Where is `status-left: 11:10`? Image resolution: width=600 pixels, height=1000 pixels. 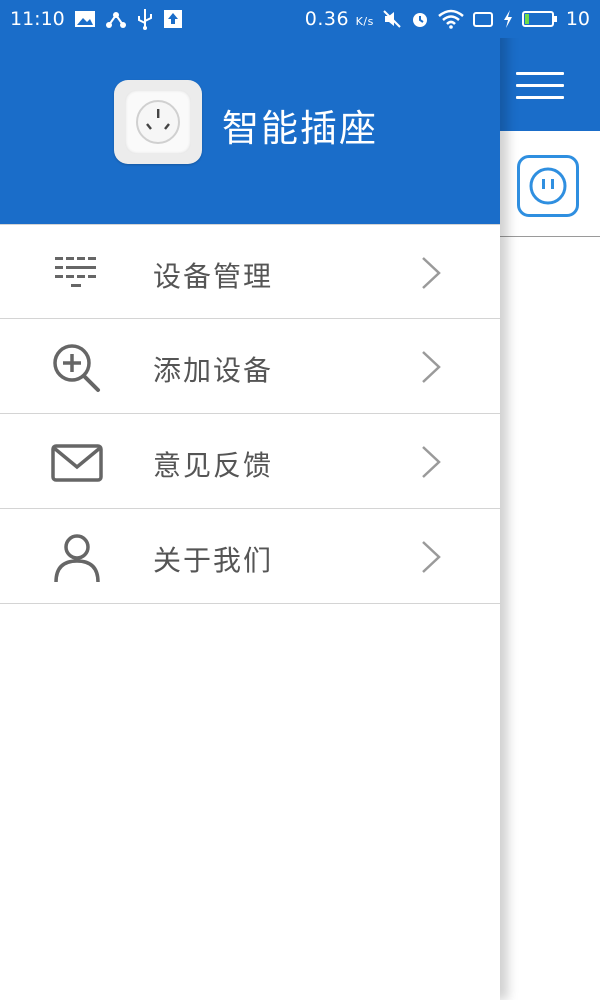
status-left: 11:10 is located at coordinates (96, 19).